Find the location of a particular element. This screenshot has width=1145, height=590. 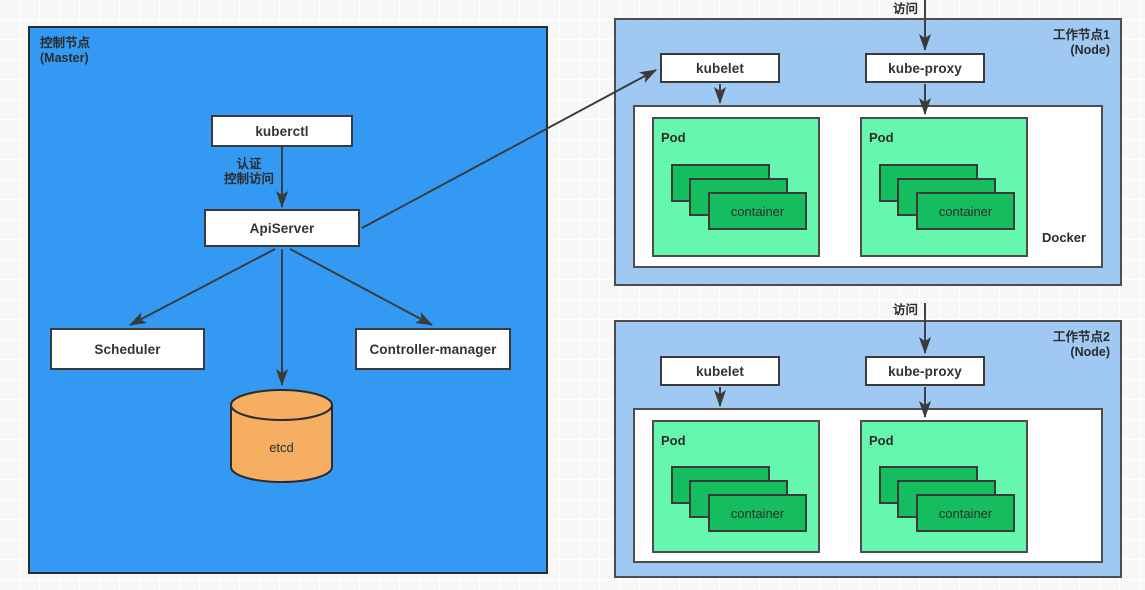

node-1-pod-1-label: Pod is located at coordinates (673, 137).